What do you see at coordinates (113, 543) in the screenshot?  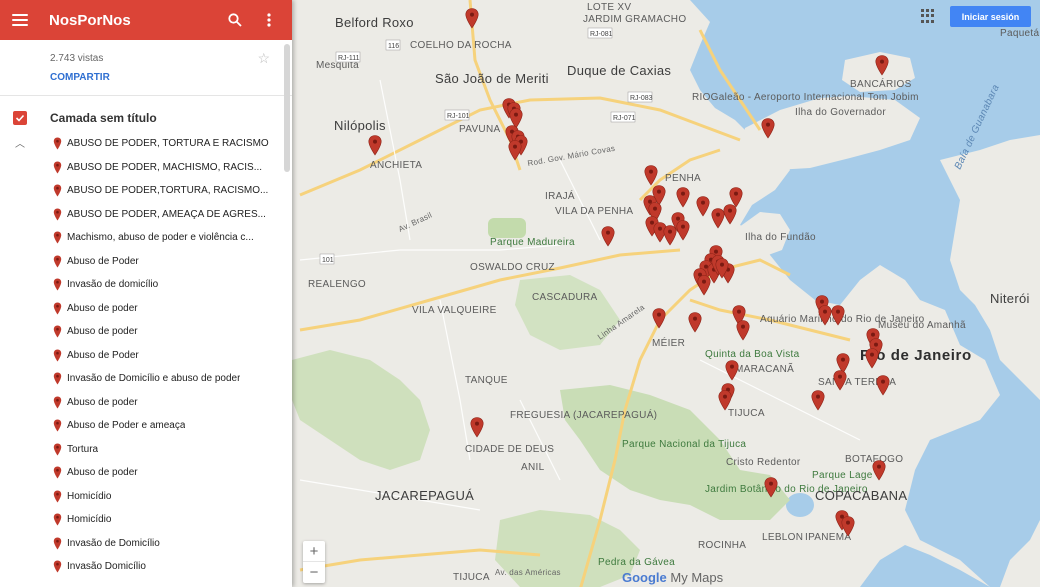 I see `list-item-label: Invasão de Domicílio` at bounding box center [113, 543].